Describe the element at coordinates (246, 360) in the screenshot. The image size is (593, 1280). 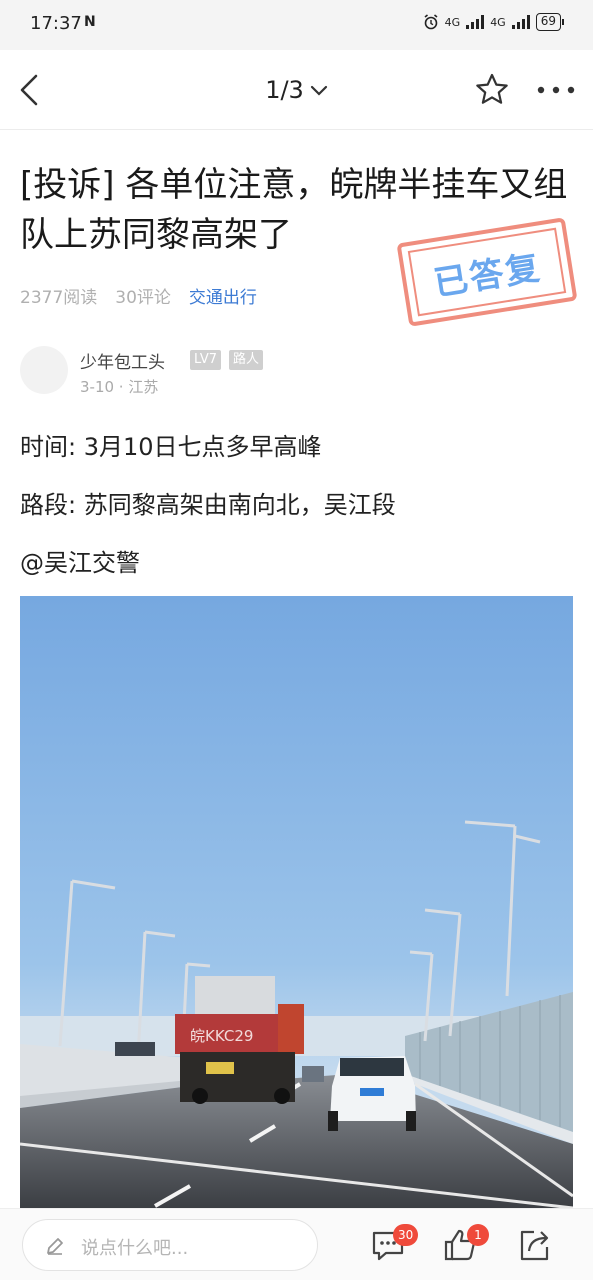
I see `role-badge: 路人` at that location.